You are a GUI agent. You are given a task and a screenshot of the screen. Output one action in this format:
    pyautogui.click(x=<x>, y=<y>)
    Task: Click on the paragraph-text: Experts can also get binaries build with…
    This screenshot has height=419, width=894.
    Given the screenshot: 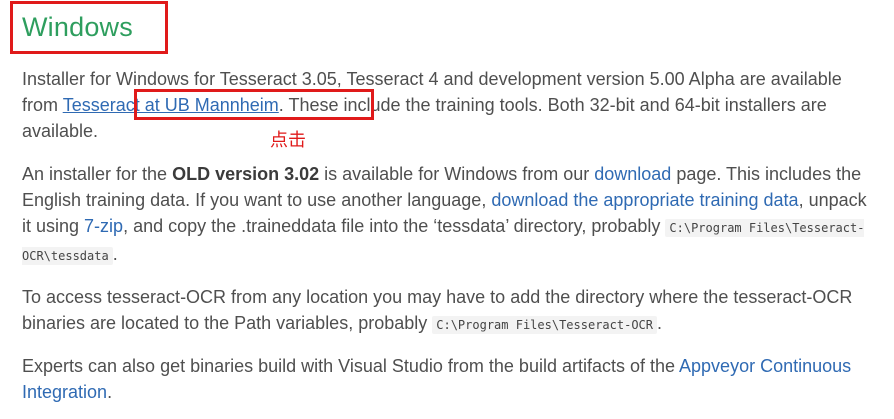 What is the action you would take?
    pyautogui.click(x=351, y=366)
    